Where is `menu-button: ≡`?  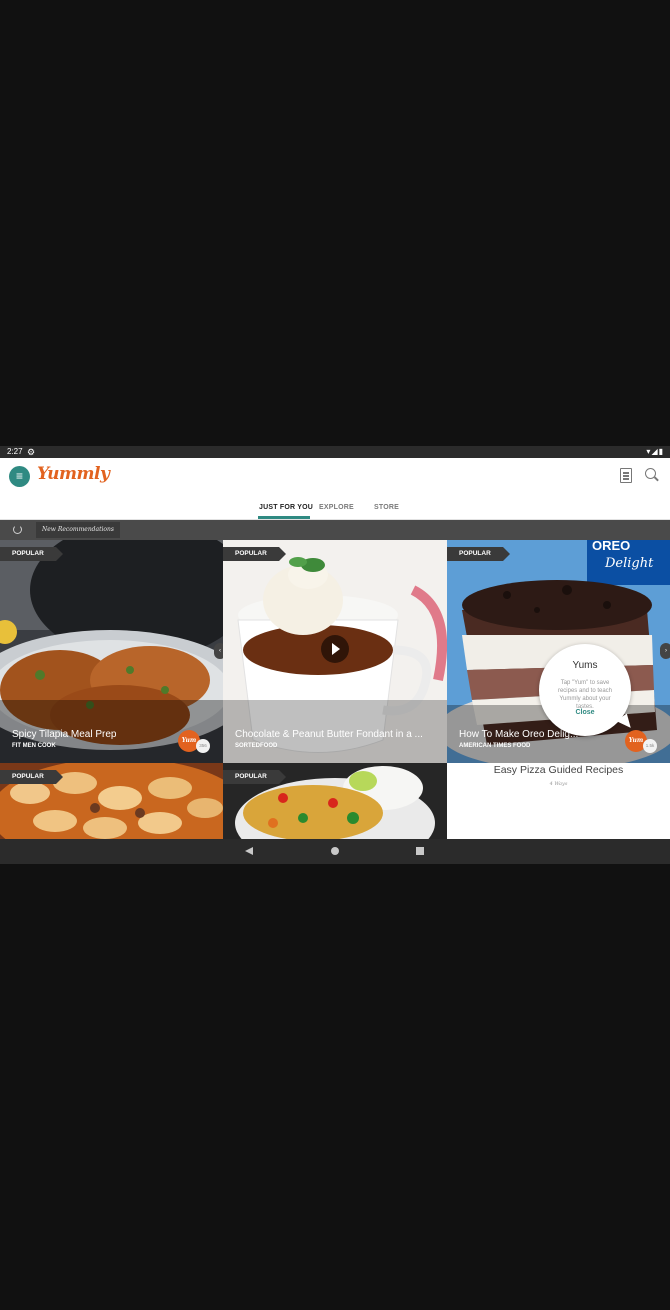
menu-button: ≡ is located at coordinates (19, 476).